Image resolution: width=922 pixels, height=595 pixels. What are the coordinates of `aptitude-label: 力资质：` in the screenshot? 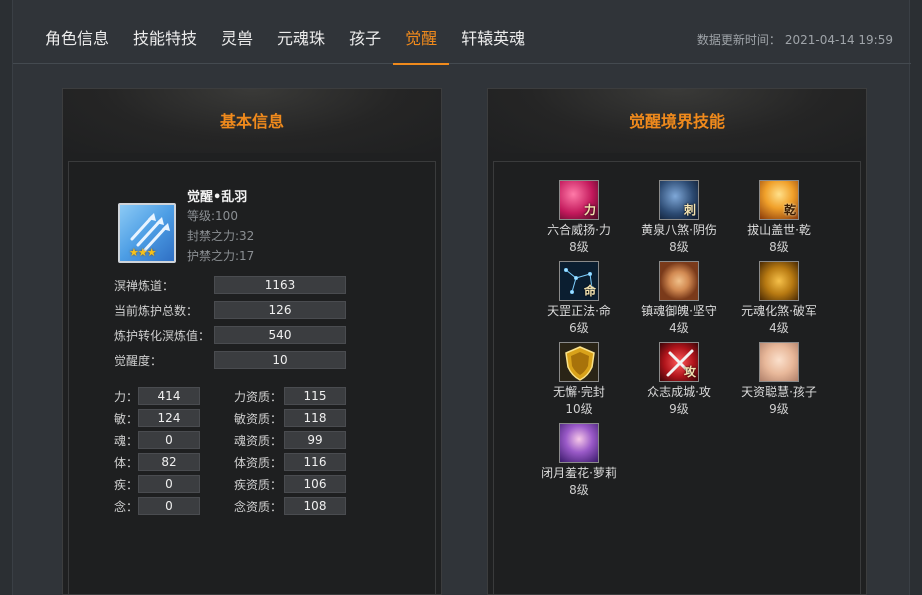 It's located at (258, 397).